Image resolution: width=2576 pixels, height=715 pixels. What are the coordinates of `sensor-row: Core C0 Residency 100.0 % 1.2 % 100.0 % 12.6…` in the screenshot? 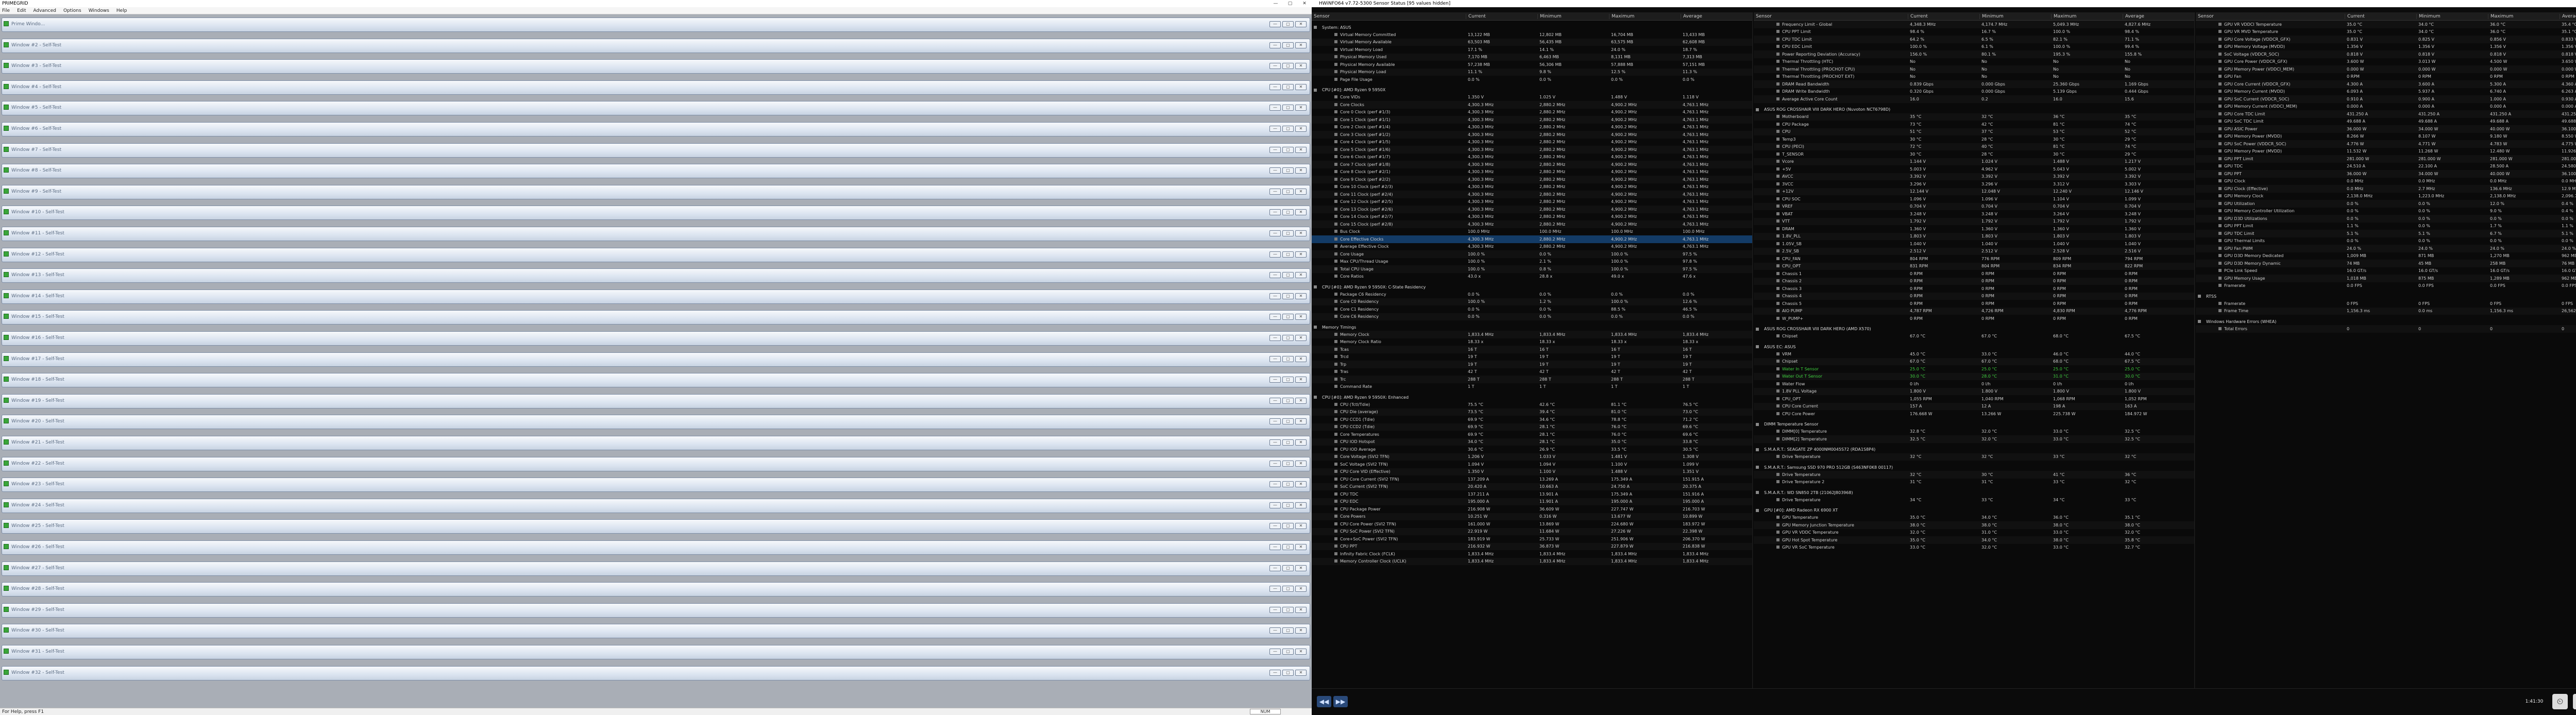 It's located at (1532, 301).